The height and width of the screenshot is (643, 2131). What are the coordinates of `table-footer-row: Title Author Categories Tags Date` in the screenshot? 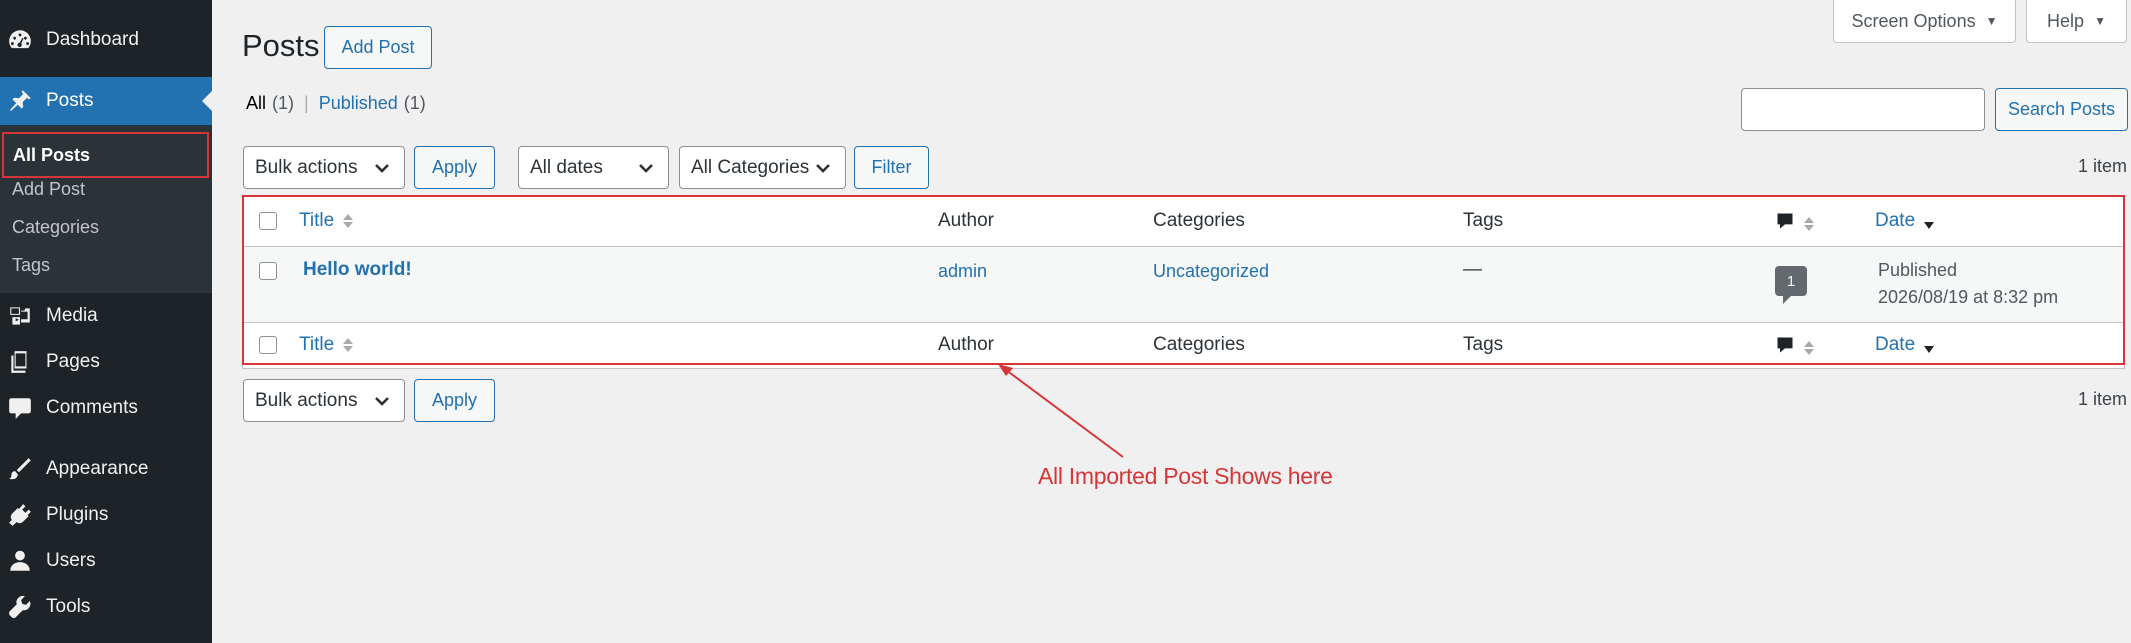 It's located at (1183, 346).